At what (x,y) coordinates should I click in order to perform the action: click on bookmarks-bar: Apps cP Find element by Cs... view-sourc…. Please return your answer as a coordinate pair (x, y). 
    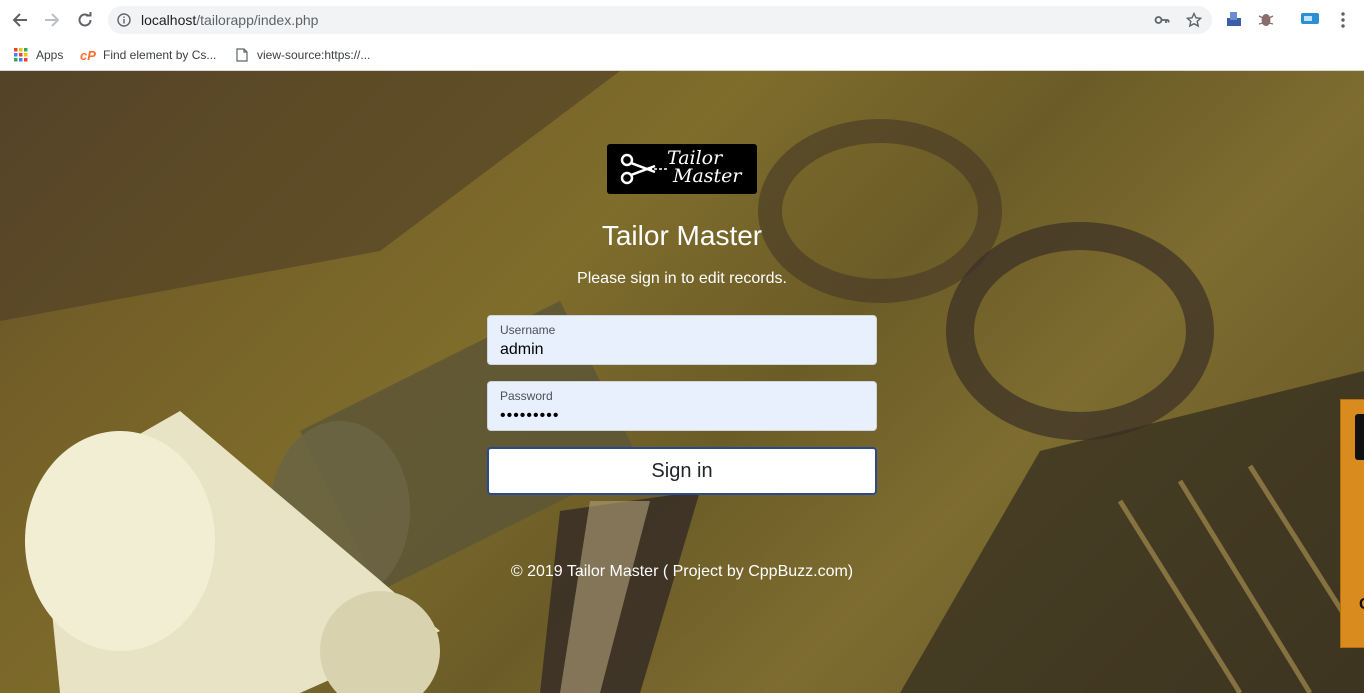
    Looking at the image, I should click on (682, 55).